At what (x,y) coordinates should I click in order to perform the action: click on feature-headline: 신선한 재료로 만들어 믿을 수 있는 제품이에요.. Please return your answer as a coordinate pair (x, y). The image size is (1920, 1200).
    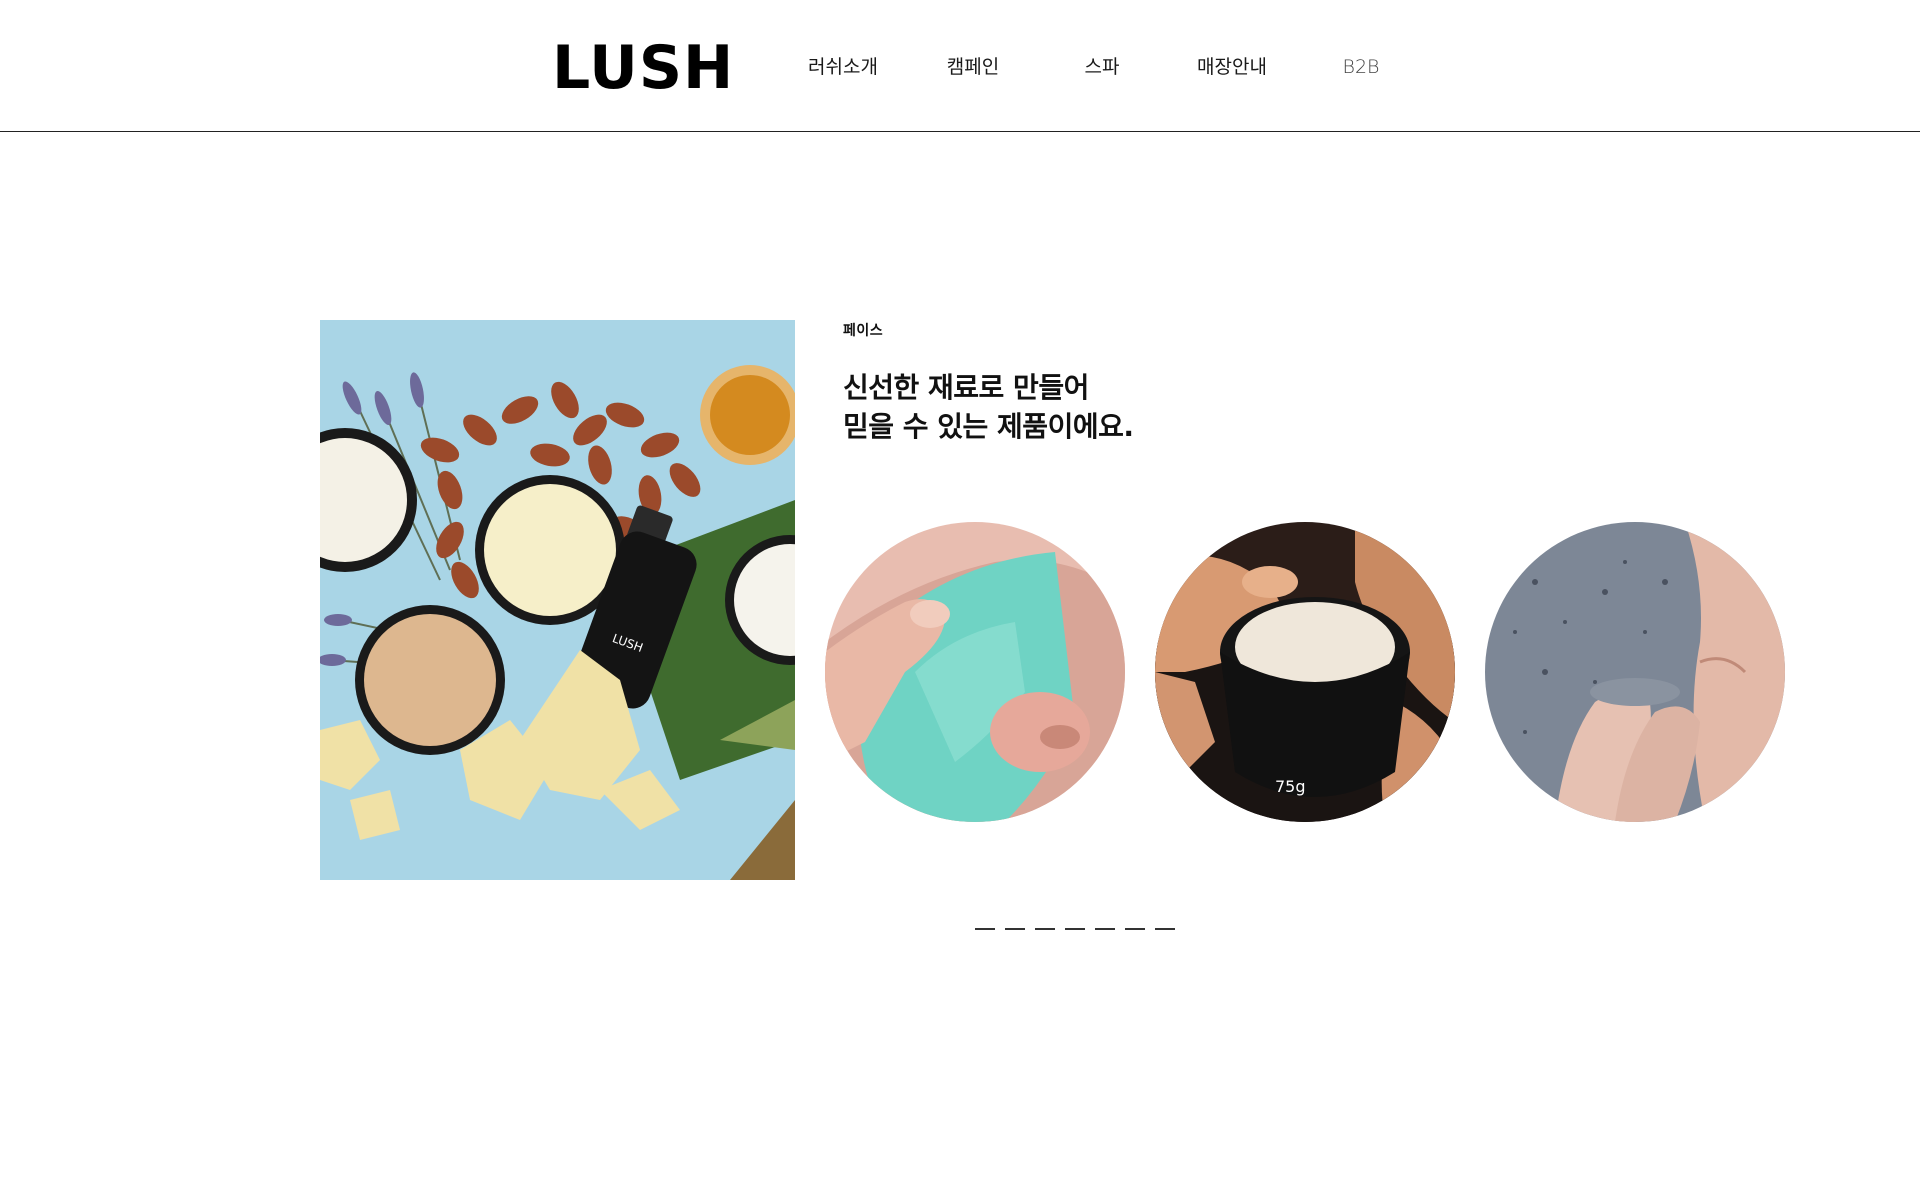
    Looking at the image, I should click on (1103, 407).